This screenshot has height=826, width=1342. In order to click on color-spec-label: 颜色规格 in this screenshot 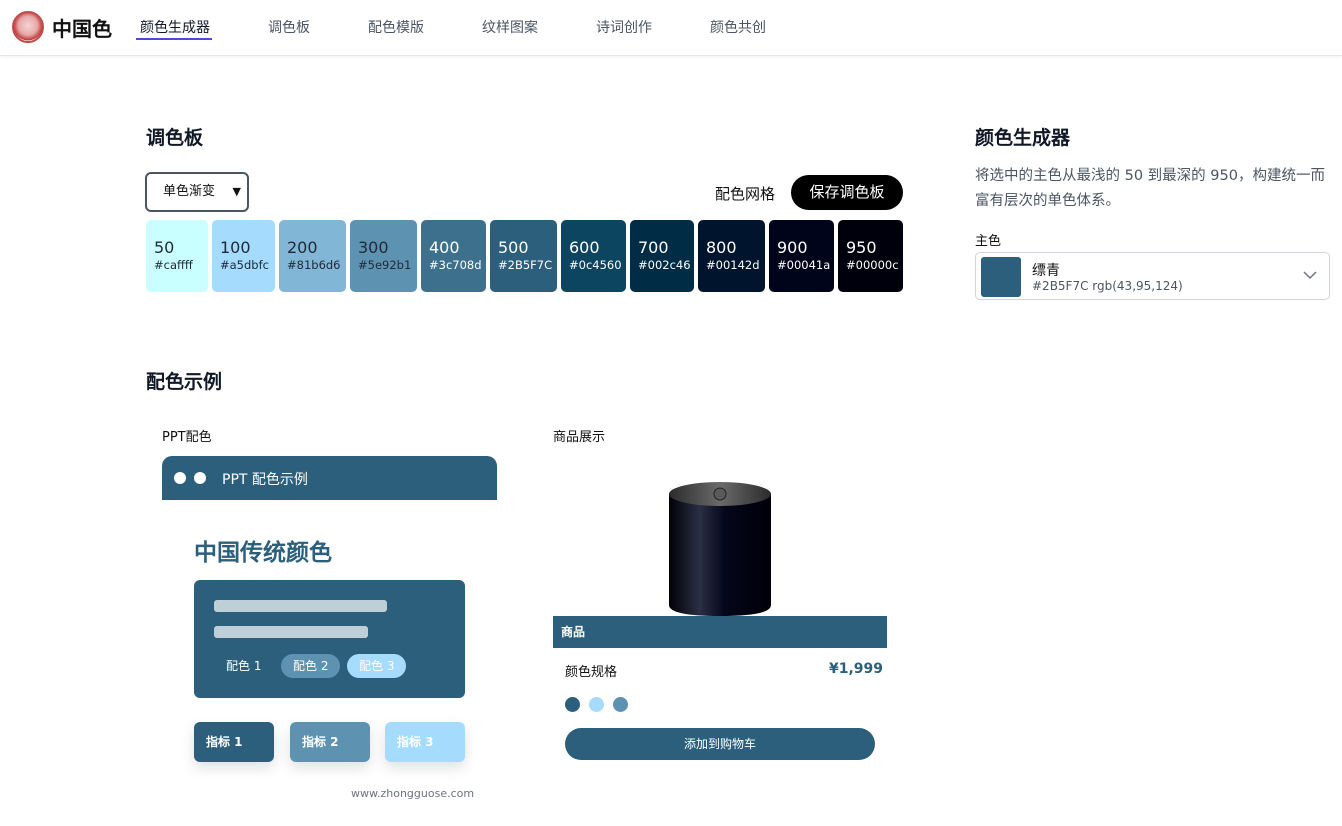, I will do `click(591, 672)`.